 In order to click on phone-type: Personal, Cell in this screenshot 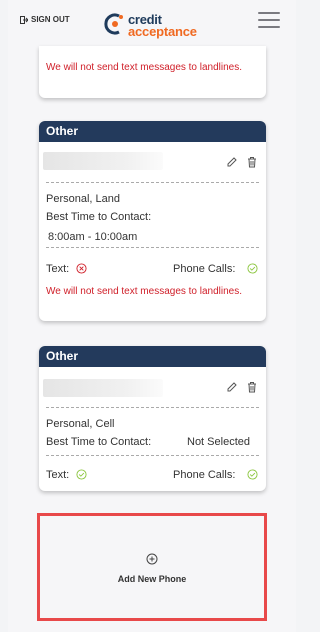, I will do `click(80, 424)`.